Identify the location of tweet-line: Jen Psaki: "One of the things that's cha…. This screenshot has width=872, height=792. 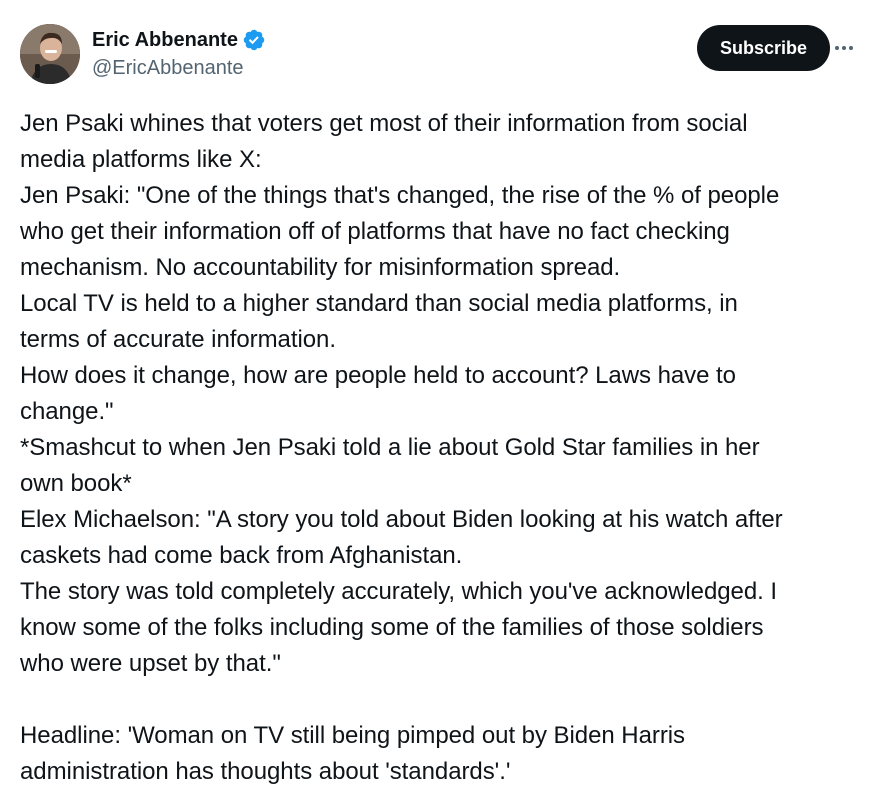
(400, 195).